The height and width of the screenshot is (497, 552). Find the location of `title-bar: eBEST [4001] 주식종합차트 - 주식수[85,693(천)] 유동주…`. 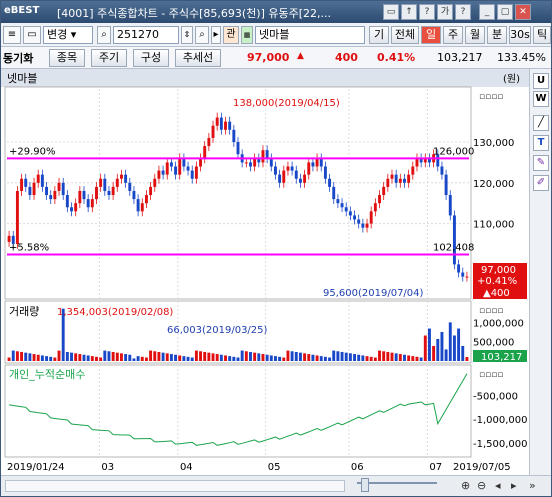

title-bar: eBEST [4001] 주식종합차트 - 주식수[85,693(천)] 유동주… is located at coordinates (276, 12).